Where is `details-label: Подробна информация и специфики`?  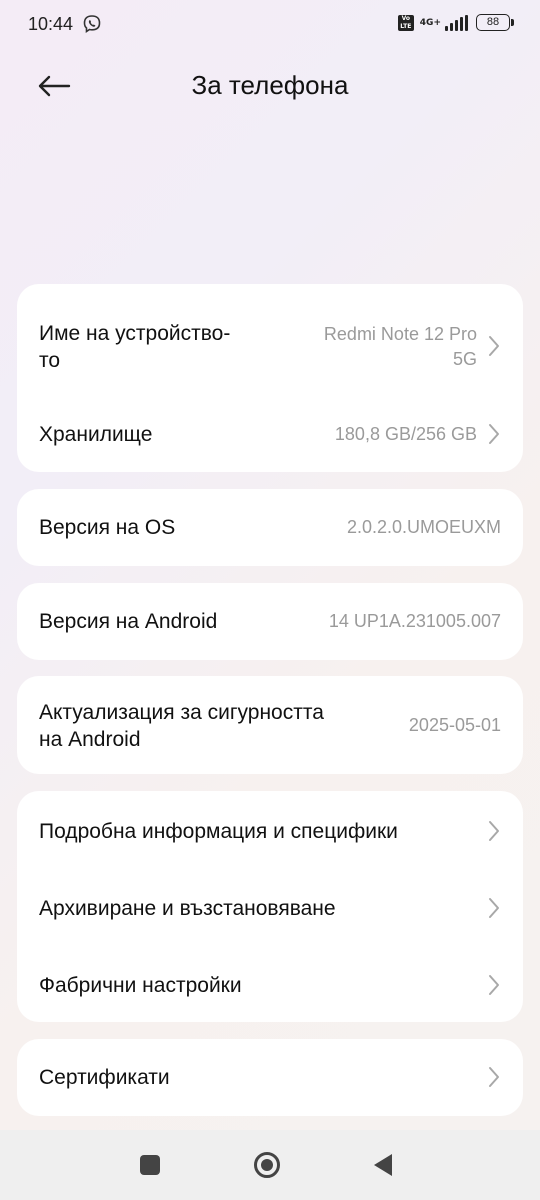
details-label: Подробна информация и специфики is located at coordinates (218, 831).